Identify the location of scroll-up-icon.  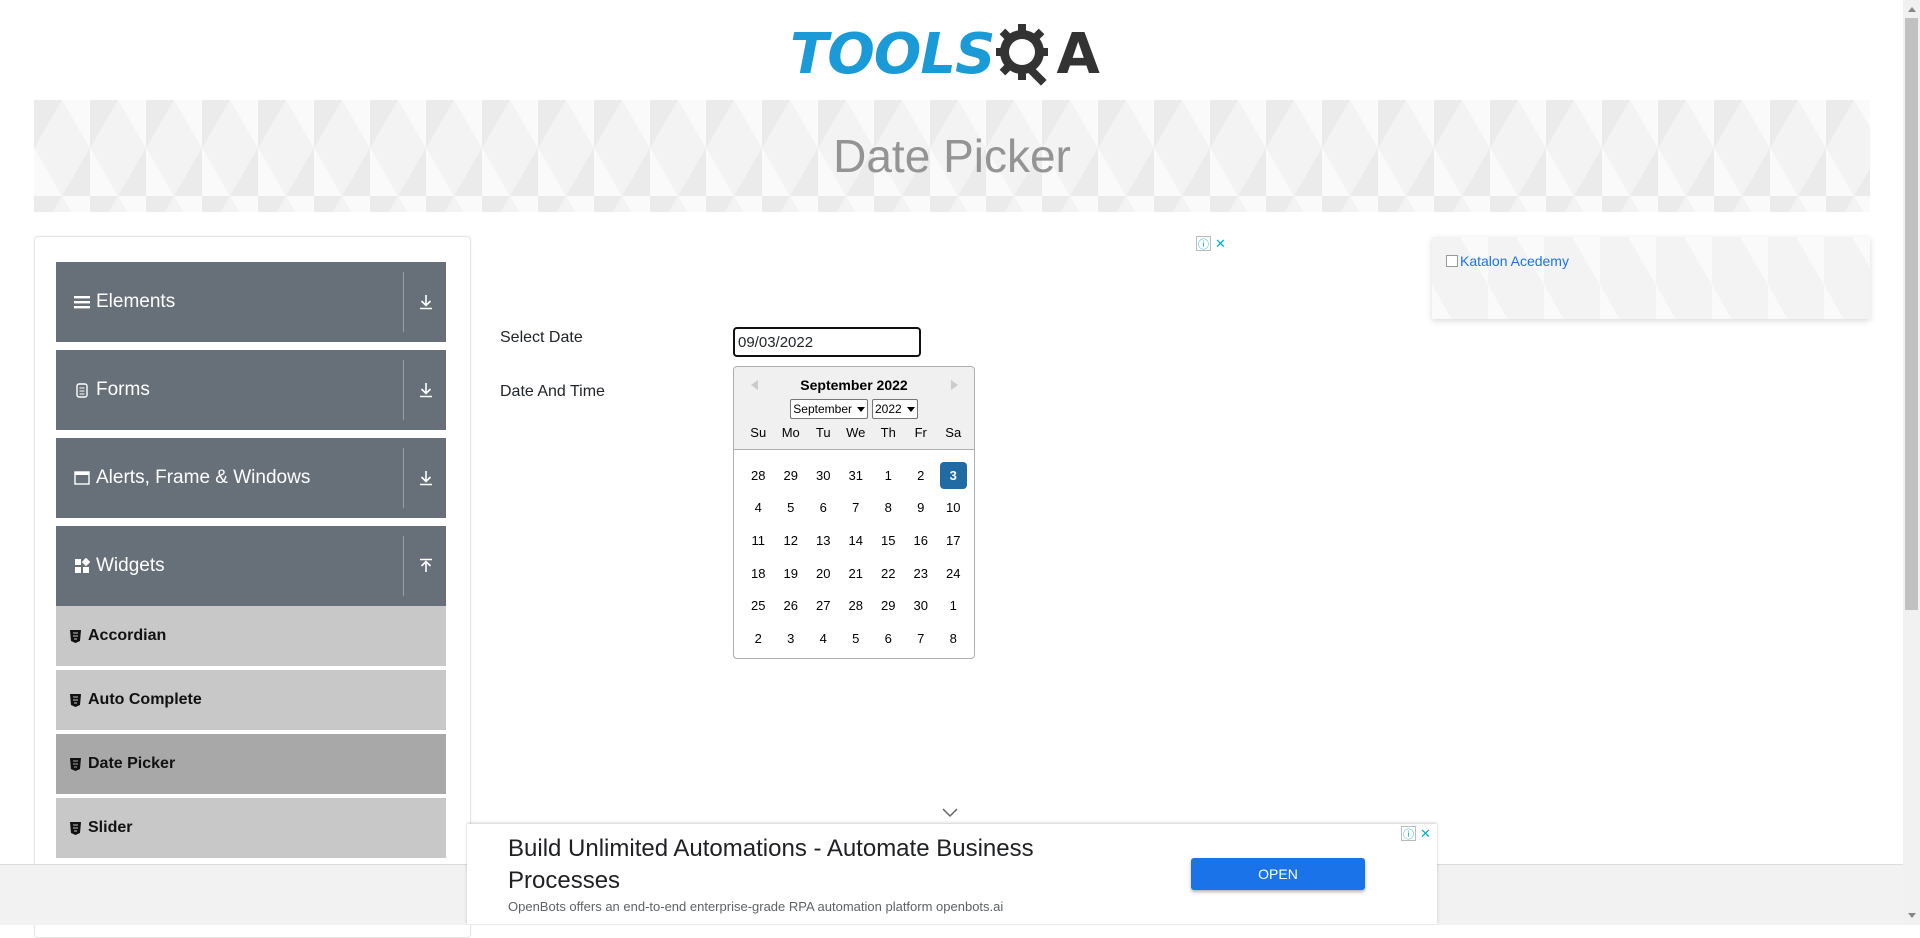
(1911, 8).